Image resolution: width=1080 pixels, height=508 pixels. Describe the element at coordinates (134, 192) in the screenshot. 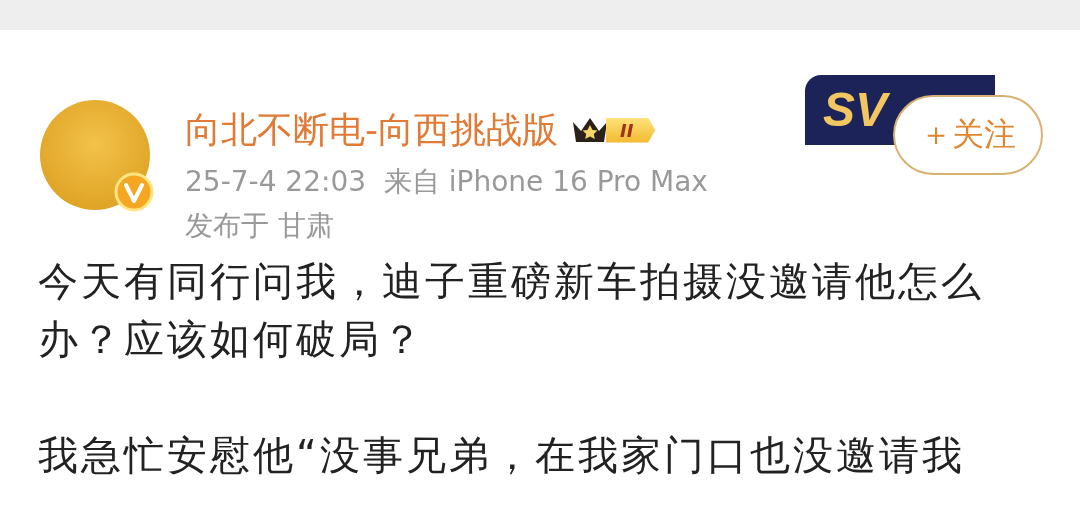

I see `verified-icon` at that location.